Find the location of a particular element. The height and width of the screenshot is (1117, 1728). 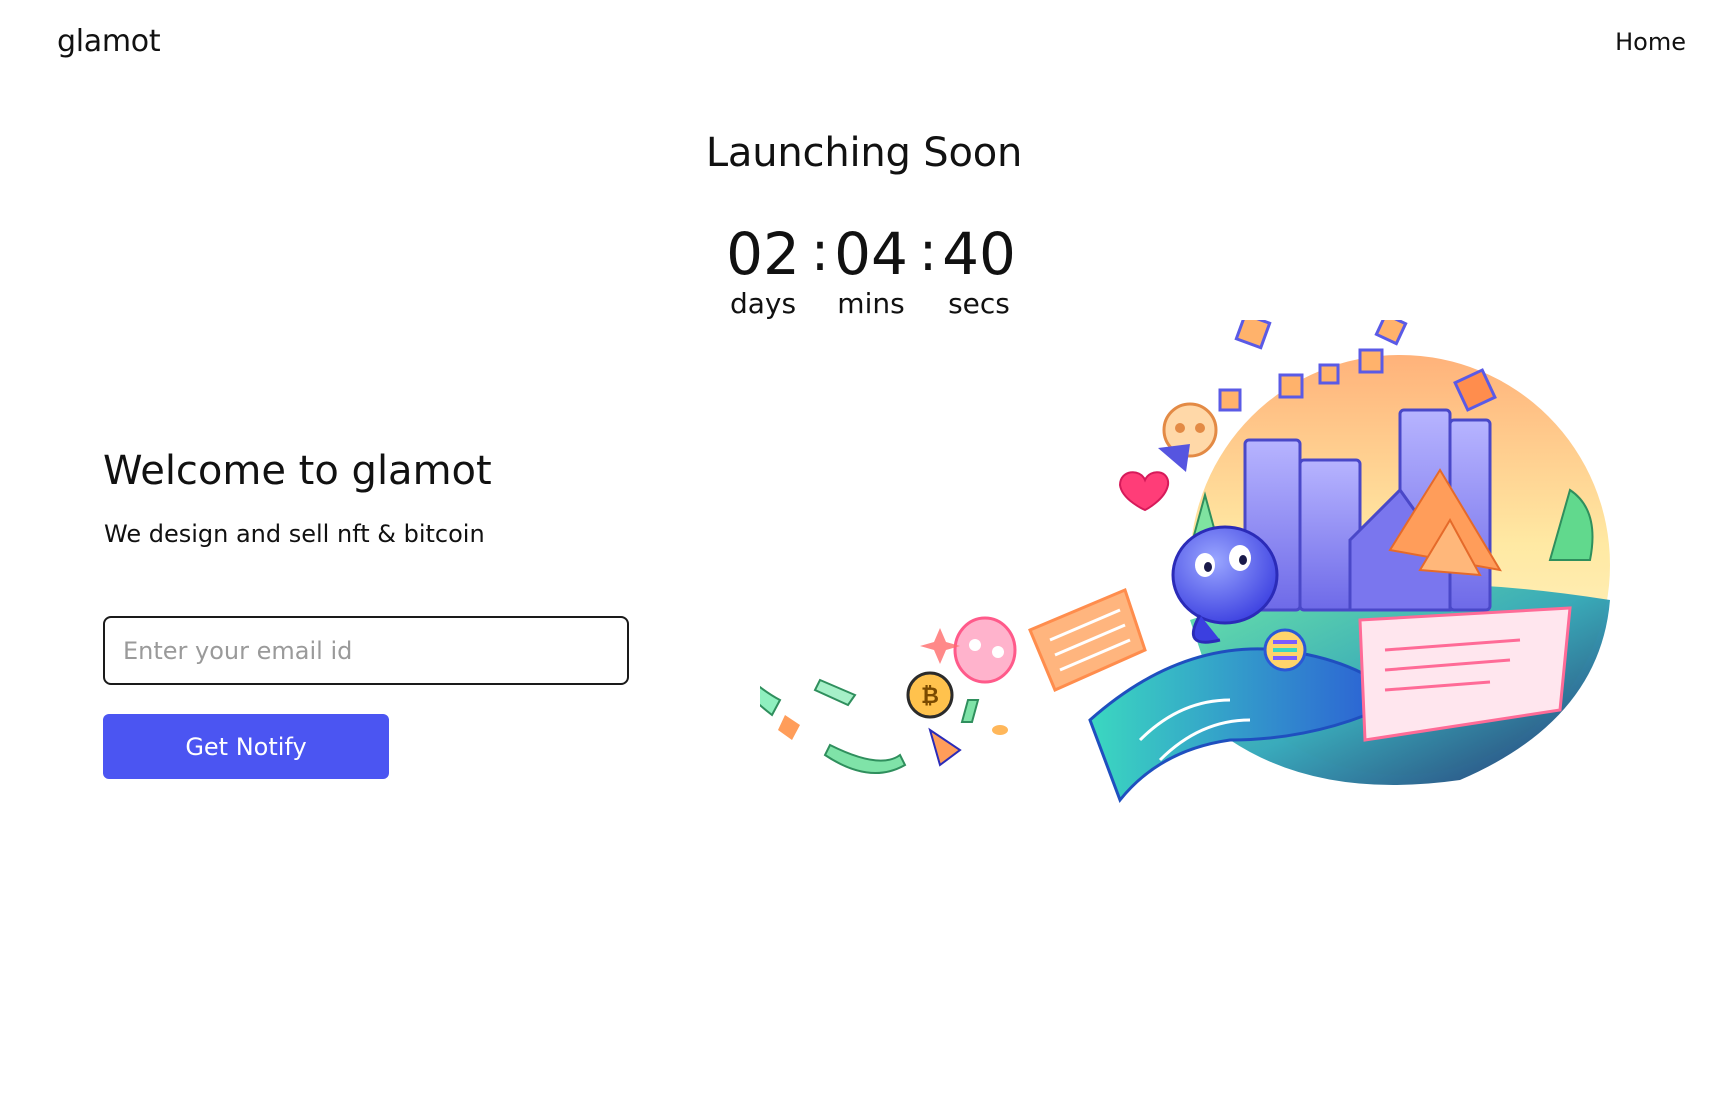

tagline-text: We design and sell nft & bitcoin is located at coordinates (294, 534).